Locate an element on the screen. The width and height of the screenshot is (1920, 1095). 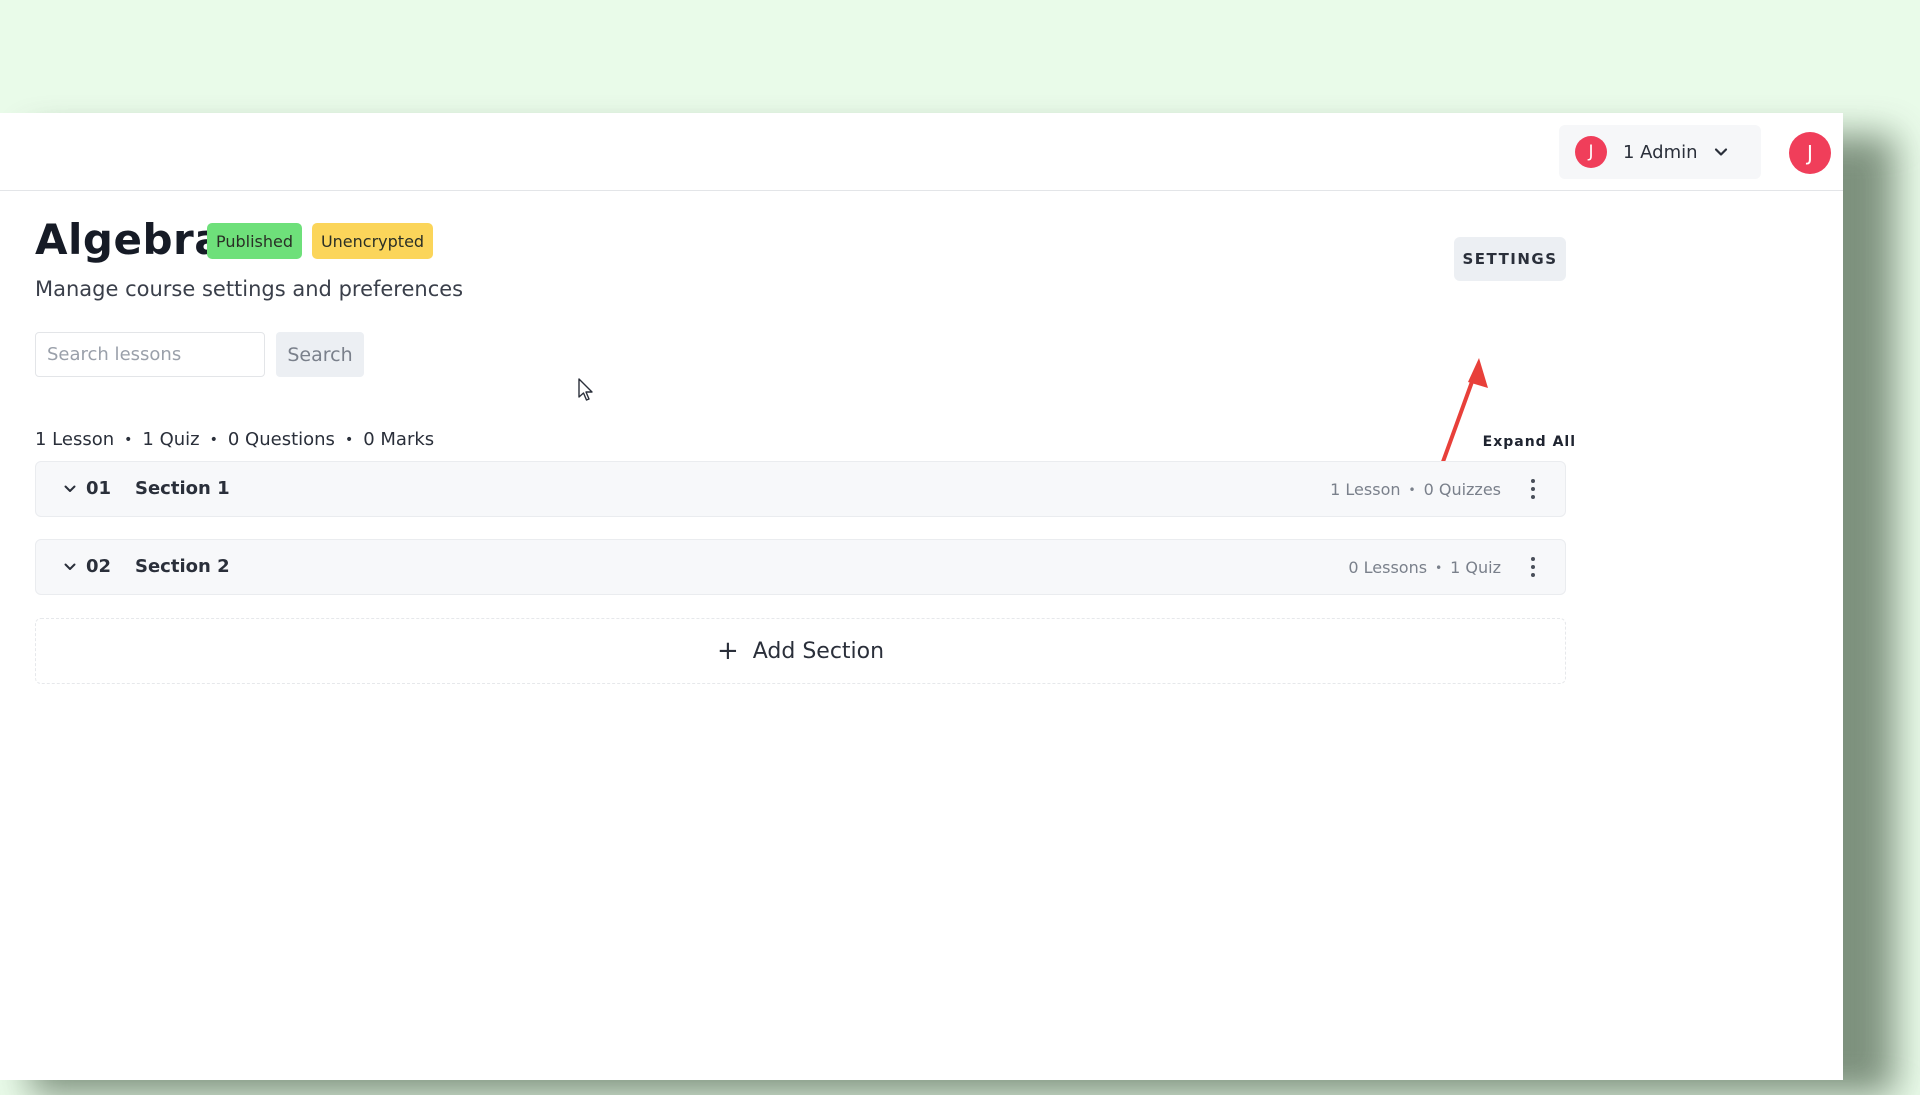
section-row: 02 Section 2 0 Lessons • 1 Quiz is located at coordinates (800, 567).